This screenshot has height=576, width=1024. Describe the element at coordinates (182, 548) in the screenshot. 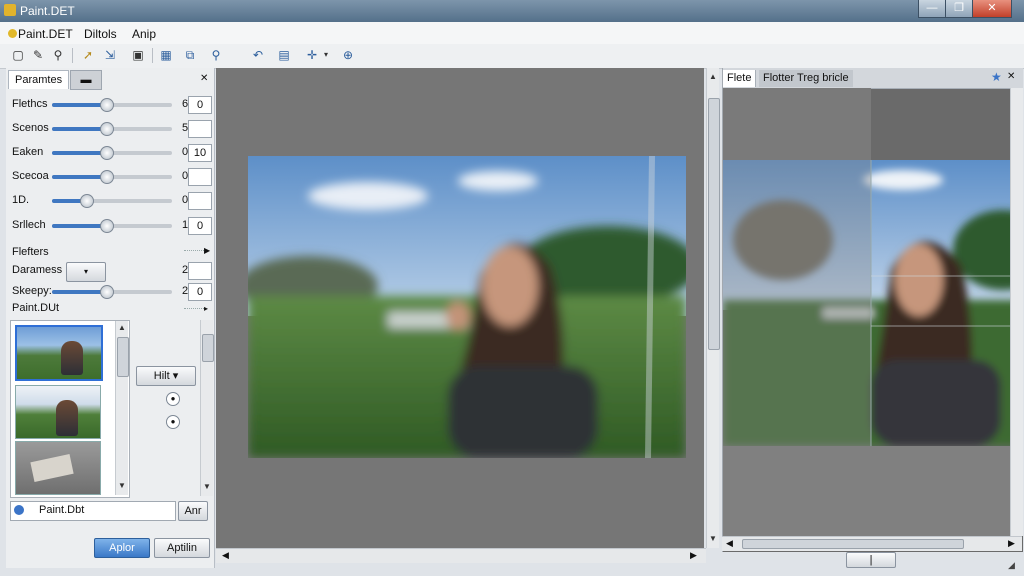

I see `apply-secondary-button: Aptilin` at that location.